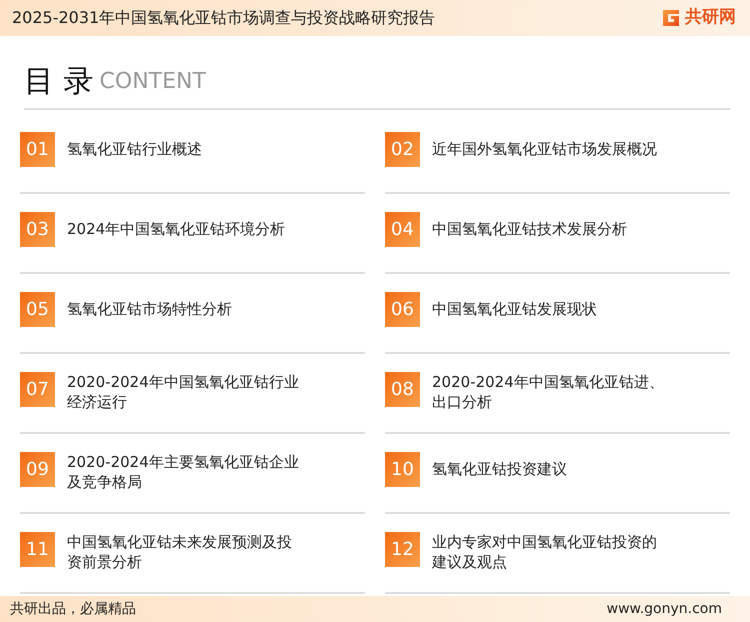 This screenshot has height=622, width=750. What do you see at coordinates (73, 609) in the screenshot?
I see `footer-slogan: 共研出品，必属精品` at bounding box center [73, 609].